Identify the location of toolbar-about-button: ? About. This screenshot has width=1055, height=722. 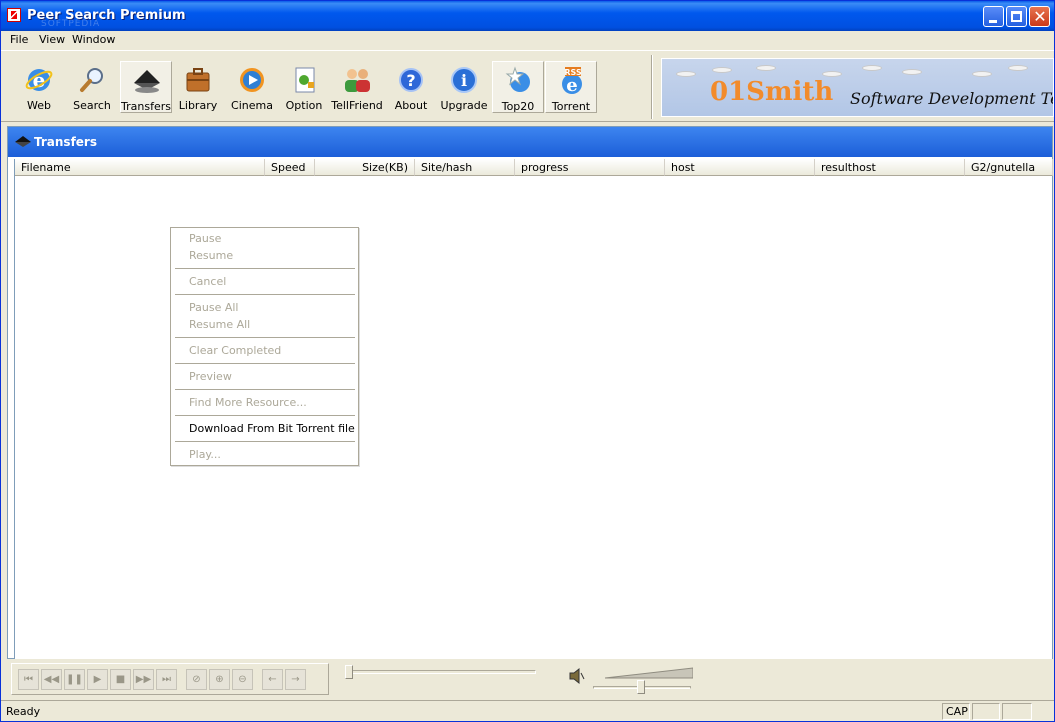
(411, 87).